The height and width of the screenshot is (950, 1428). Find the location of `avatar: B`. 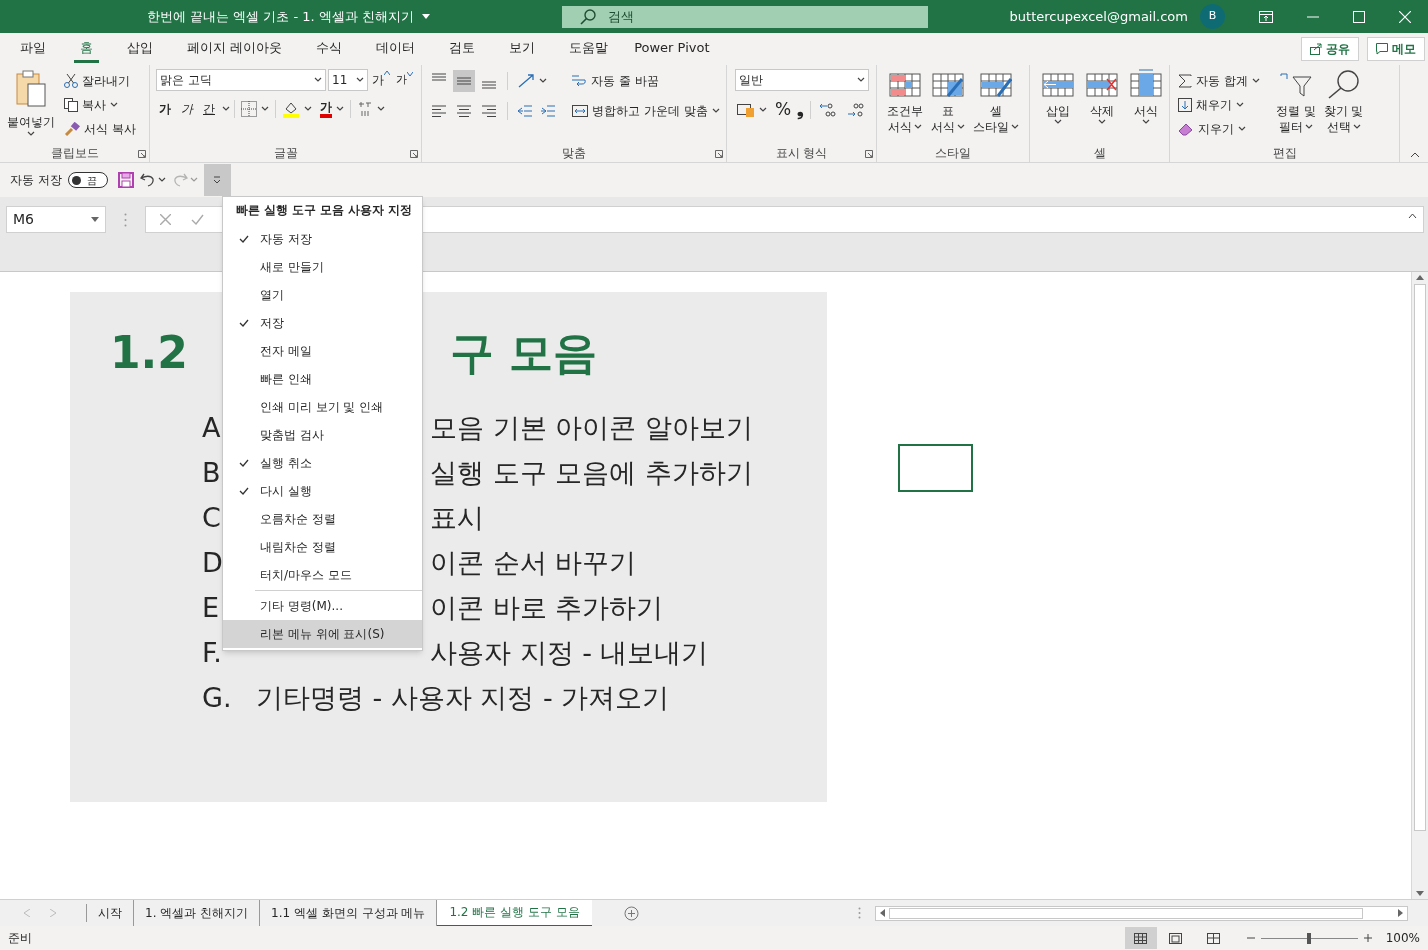

avatar: B is located at coordinates (1212, 16).